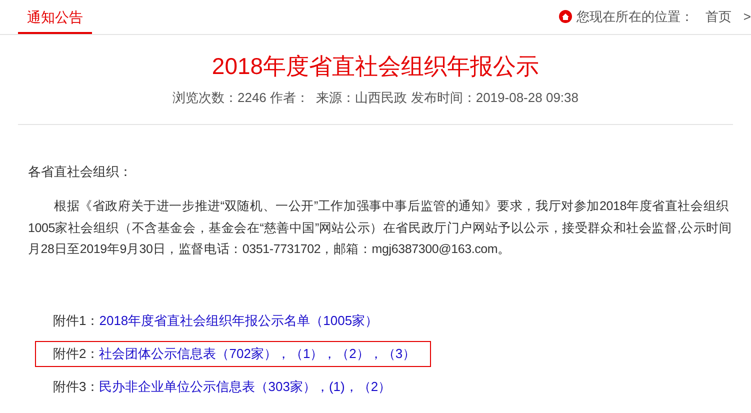 Image resolution: width=751 pixels, height=413 pixels. I want to click on location-label: 您现在所在的位置：, so click(635, 17).